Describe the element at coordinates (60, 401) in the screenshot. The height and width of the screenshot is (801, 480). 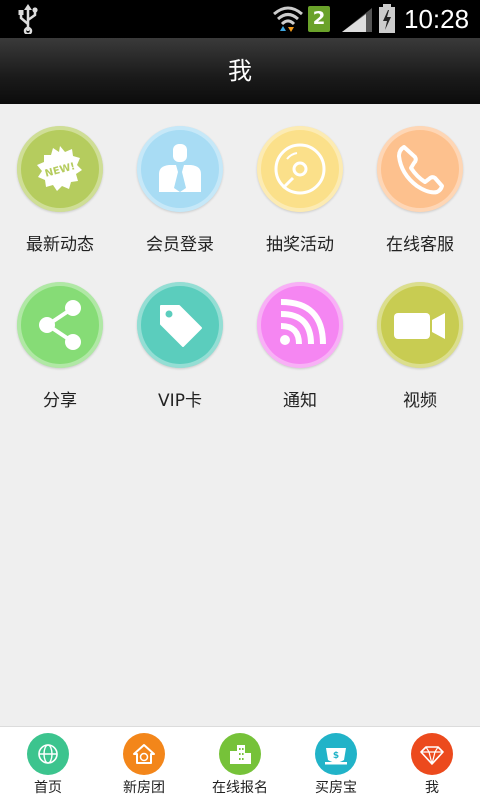
I see `grid-item-label: 分享` at that location.